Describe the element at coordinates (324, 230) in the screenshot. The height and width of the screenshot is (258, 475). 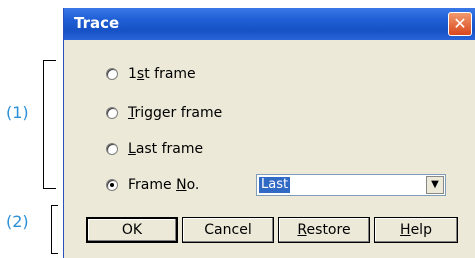
I see `restore-button: Restore` at that location.